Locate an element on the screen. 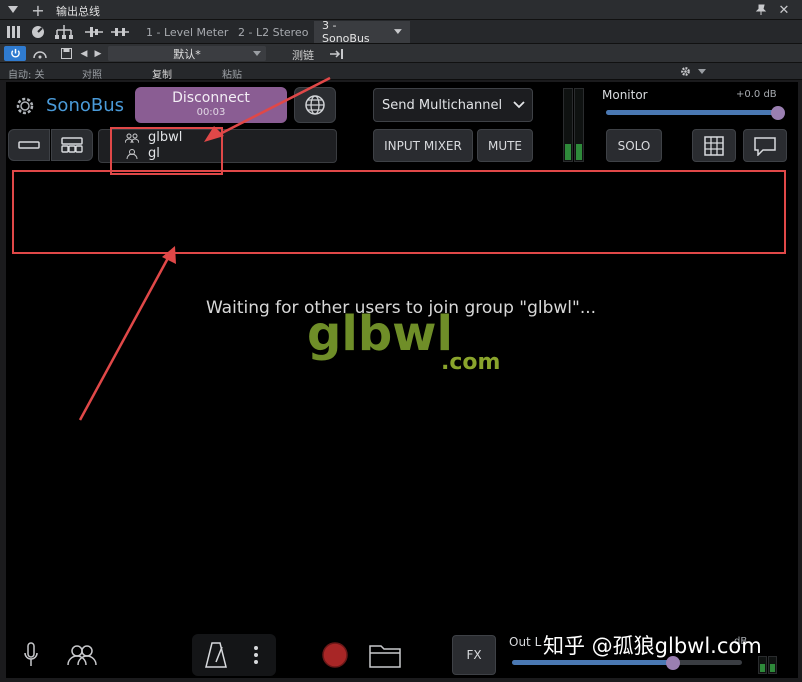  record-button is located at coordinates (335, 655).